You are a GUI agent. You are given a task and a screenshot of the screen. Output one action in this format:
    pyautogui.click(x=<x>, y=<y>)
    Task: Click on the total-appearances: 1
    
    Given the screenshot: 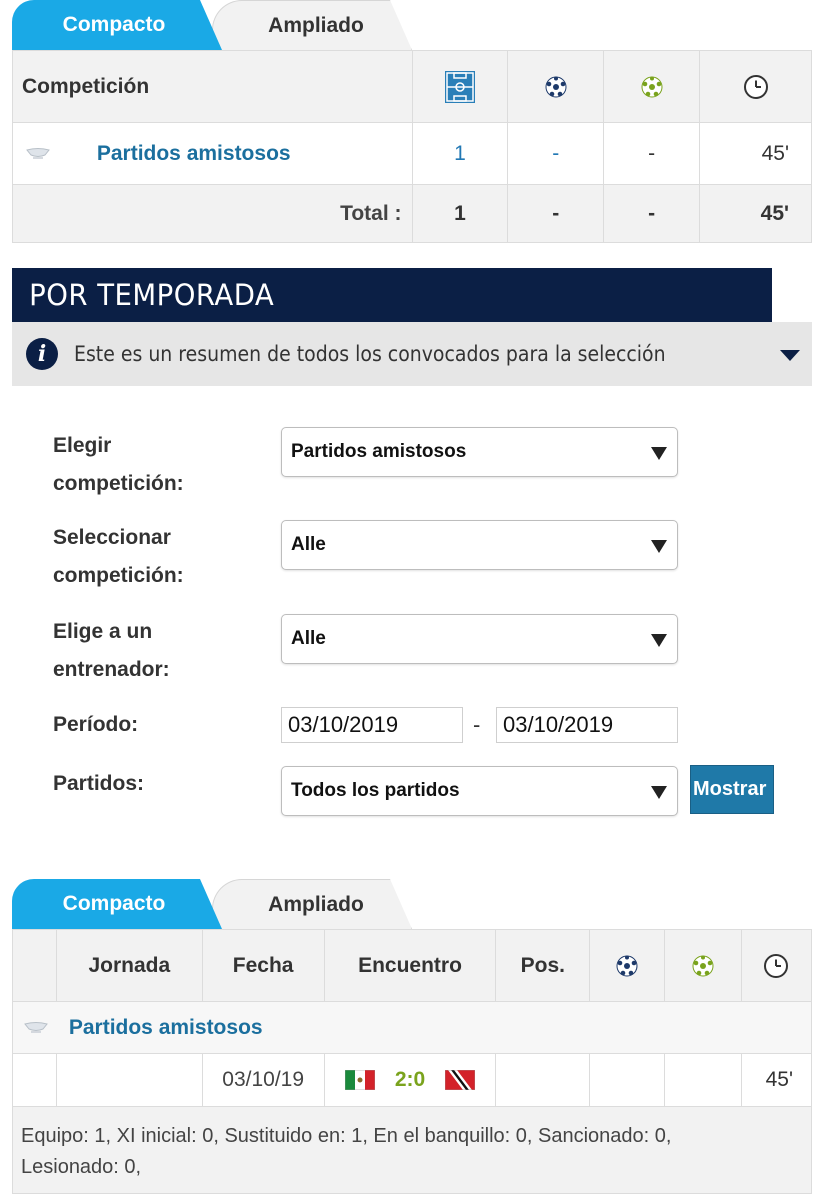 What is the action you would take?
    pyautogui.click(x=460, y=213)
    